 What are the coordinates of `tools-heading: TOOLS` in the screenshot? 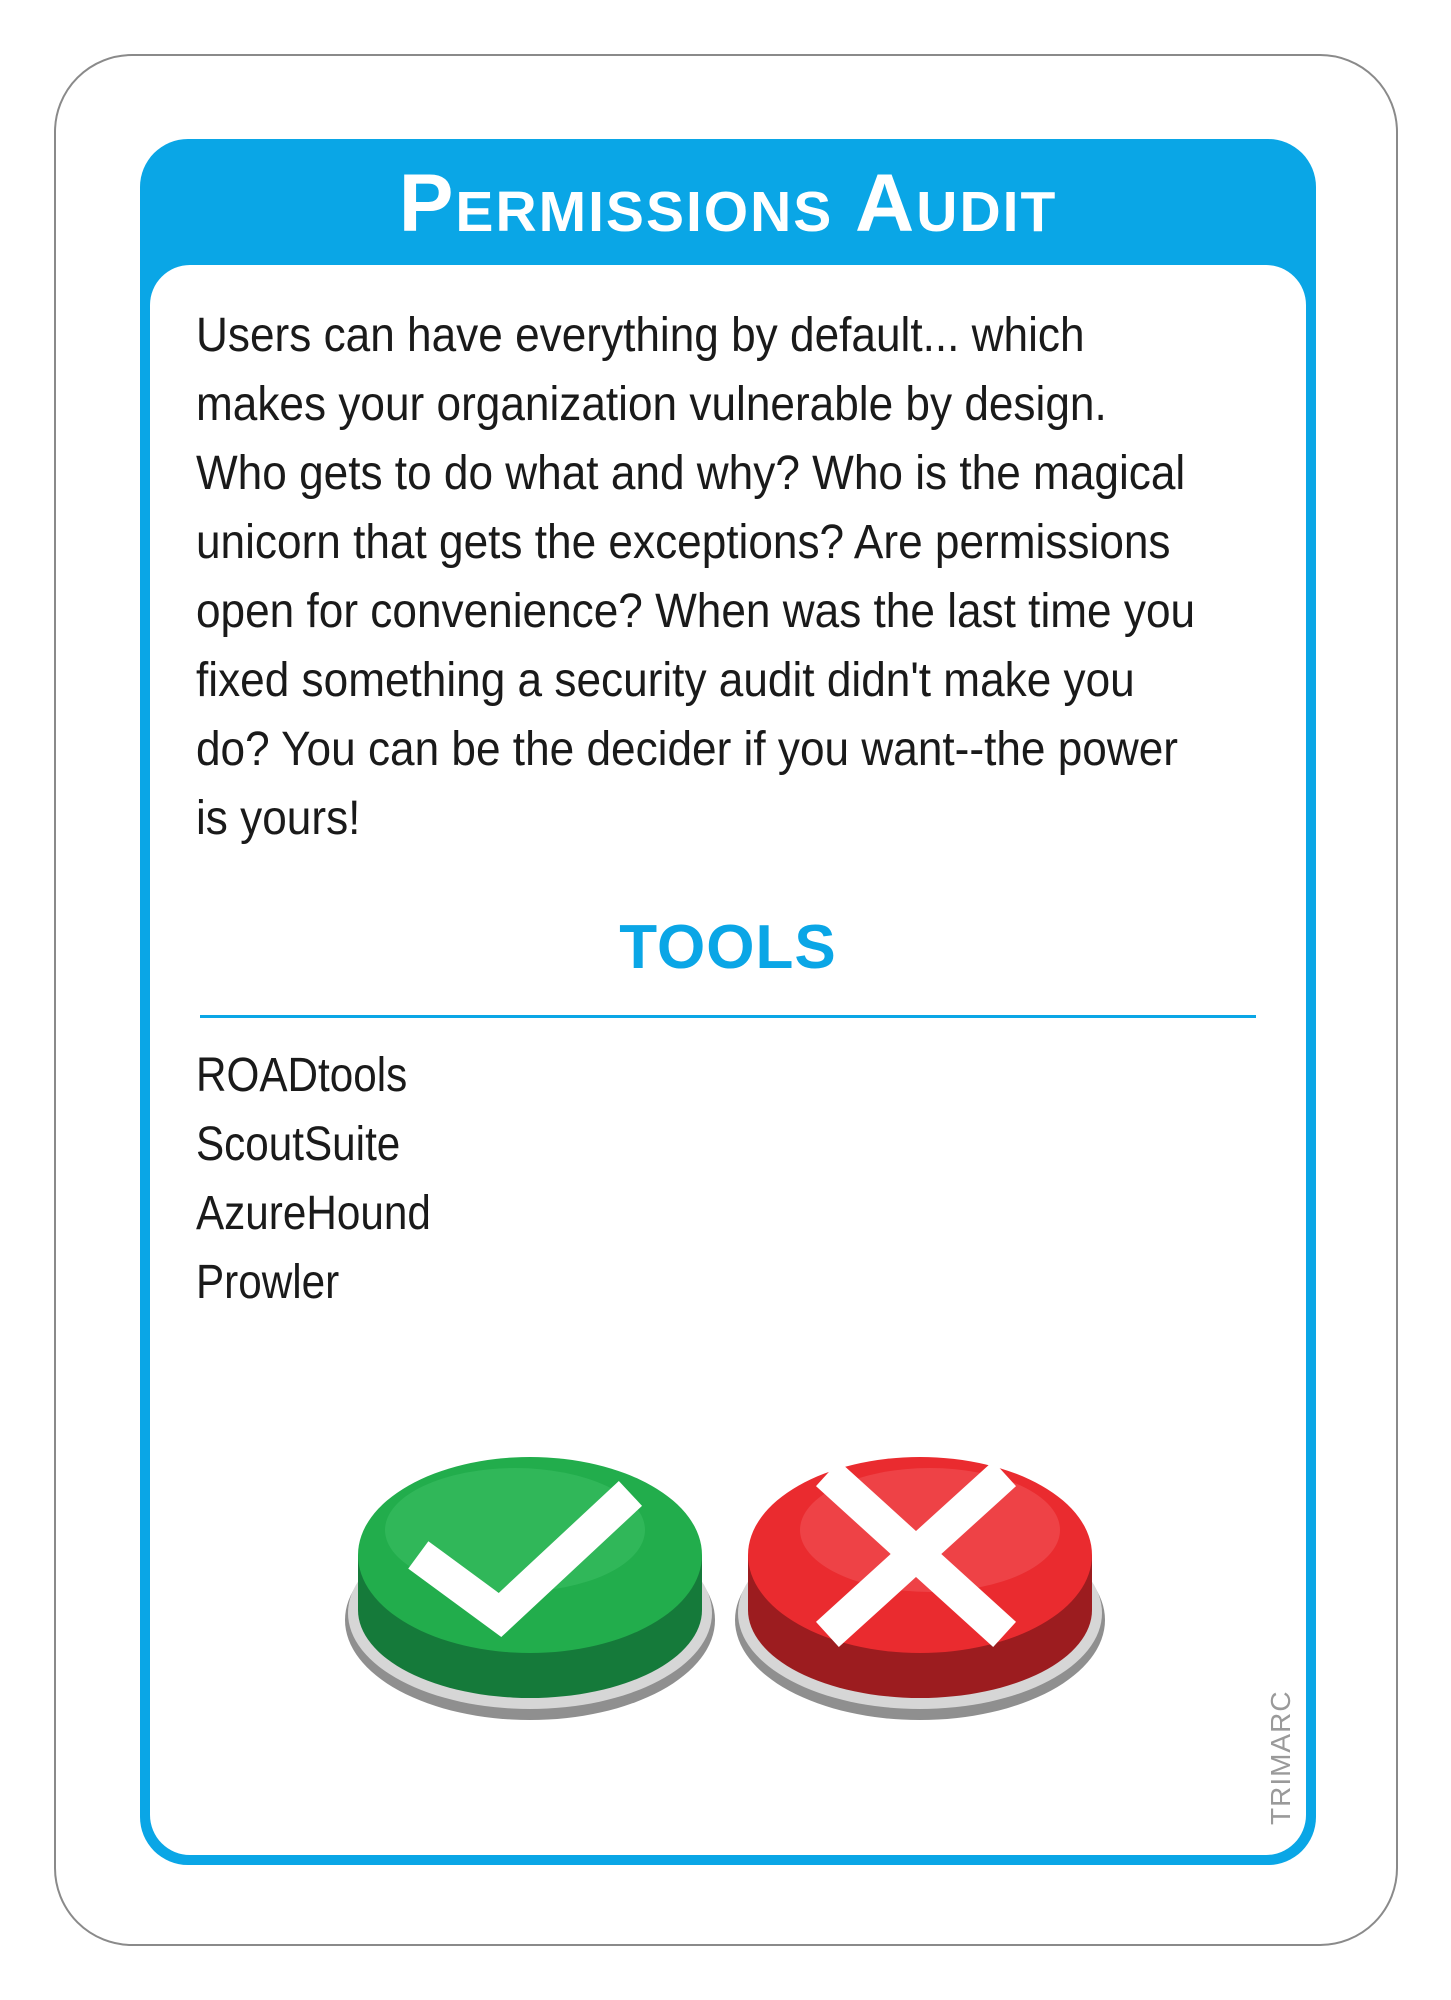 It's located at (728, 947).